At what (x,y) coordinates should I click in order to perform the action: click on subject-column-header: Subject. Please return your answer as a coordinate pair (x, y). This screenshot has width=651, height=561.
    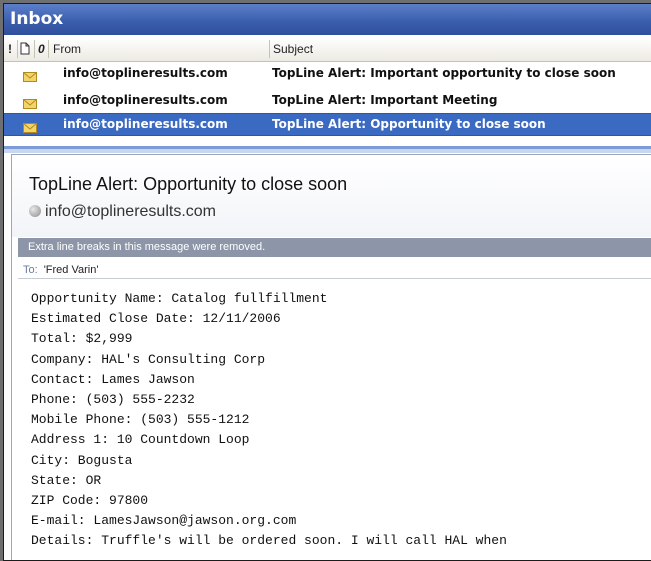
    Looking at the image, I should click on (293, 49).